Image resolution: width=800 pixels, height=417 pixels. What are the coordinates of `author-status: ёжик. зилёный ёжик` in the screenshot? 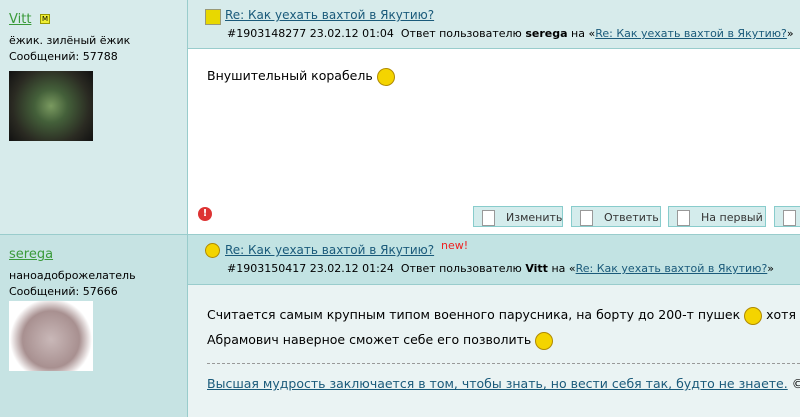 It's located at (70, 40).